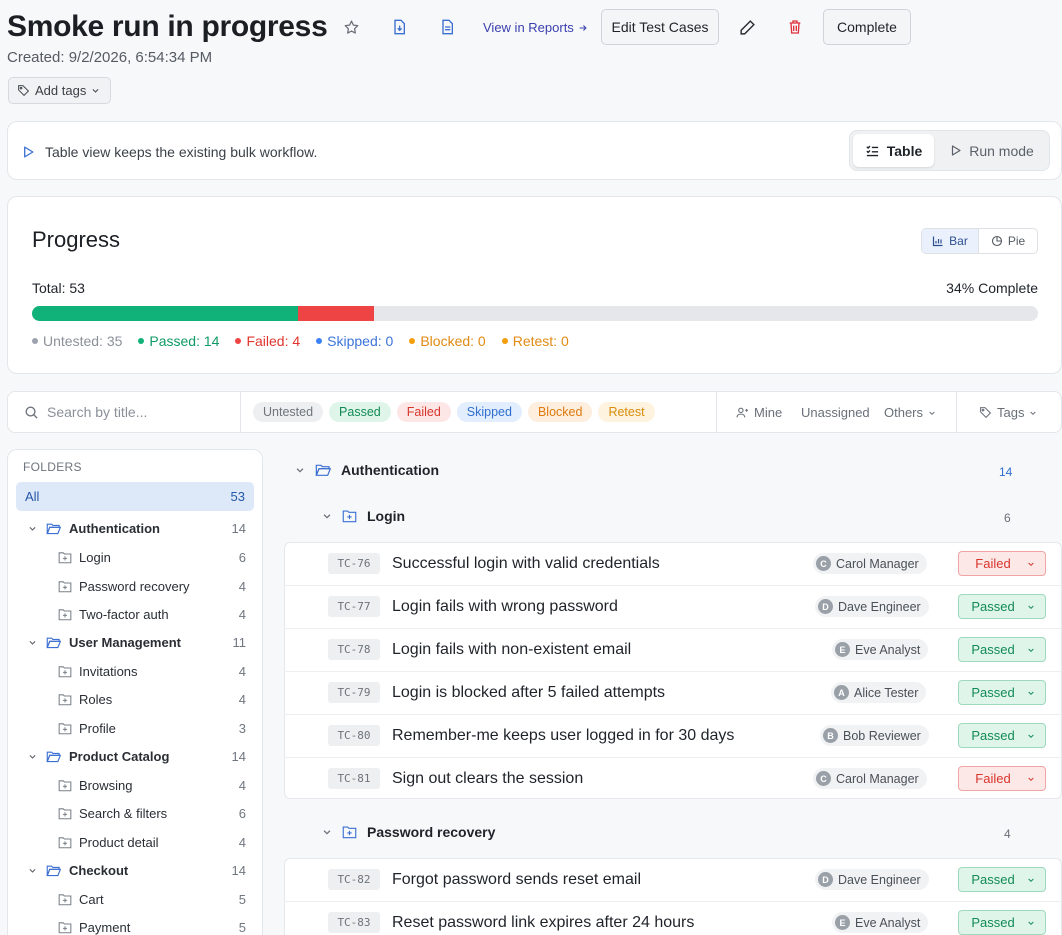 Image resolution: width=1062 pixels, height=935 pixels. What do you see at coordinates (135, 642) in the screenshot?
I see `sidebar-folder-item: User Management 11` at bounding box center [135, 642].